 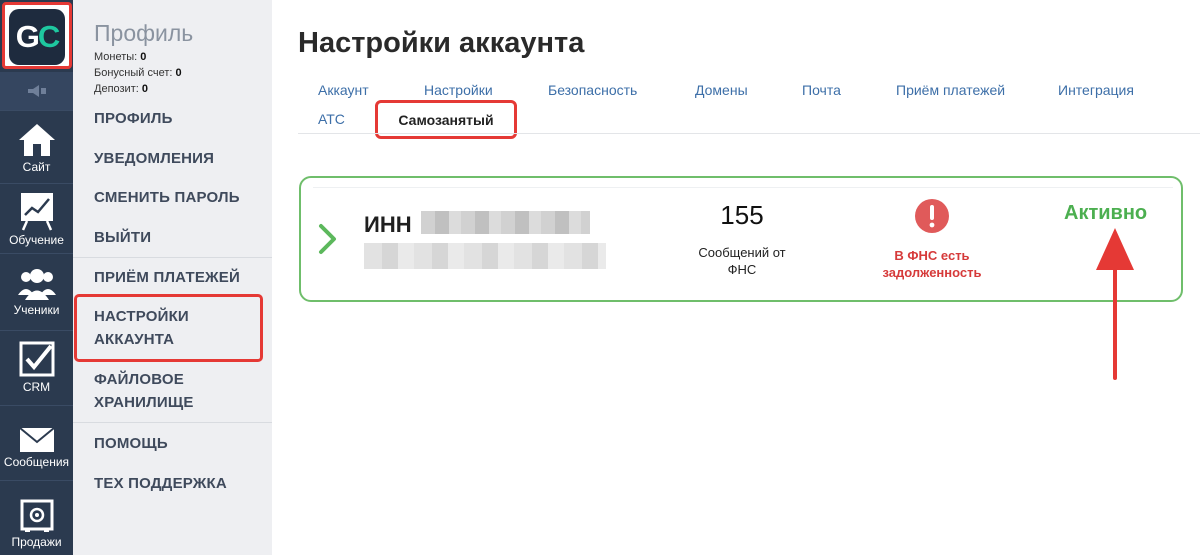 I want to click on safe-icon, so click(x=36, y=515).